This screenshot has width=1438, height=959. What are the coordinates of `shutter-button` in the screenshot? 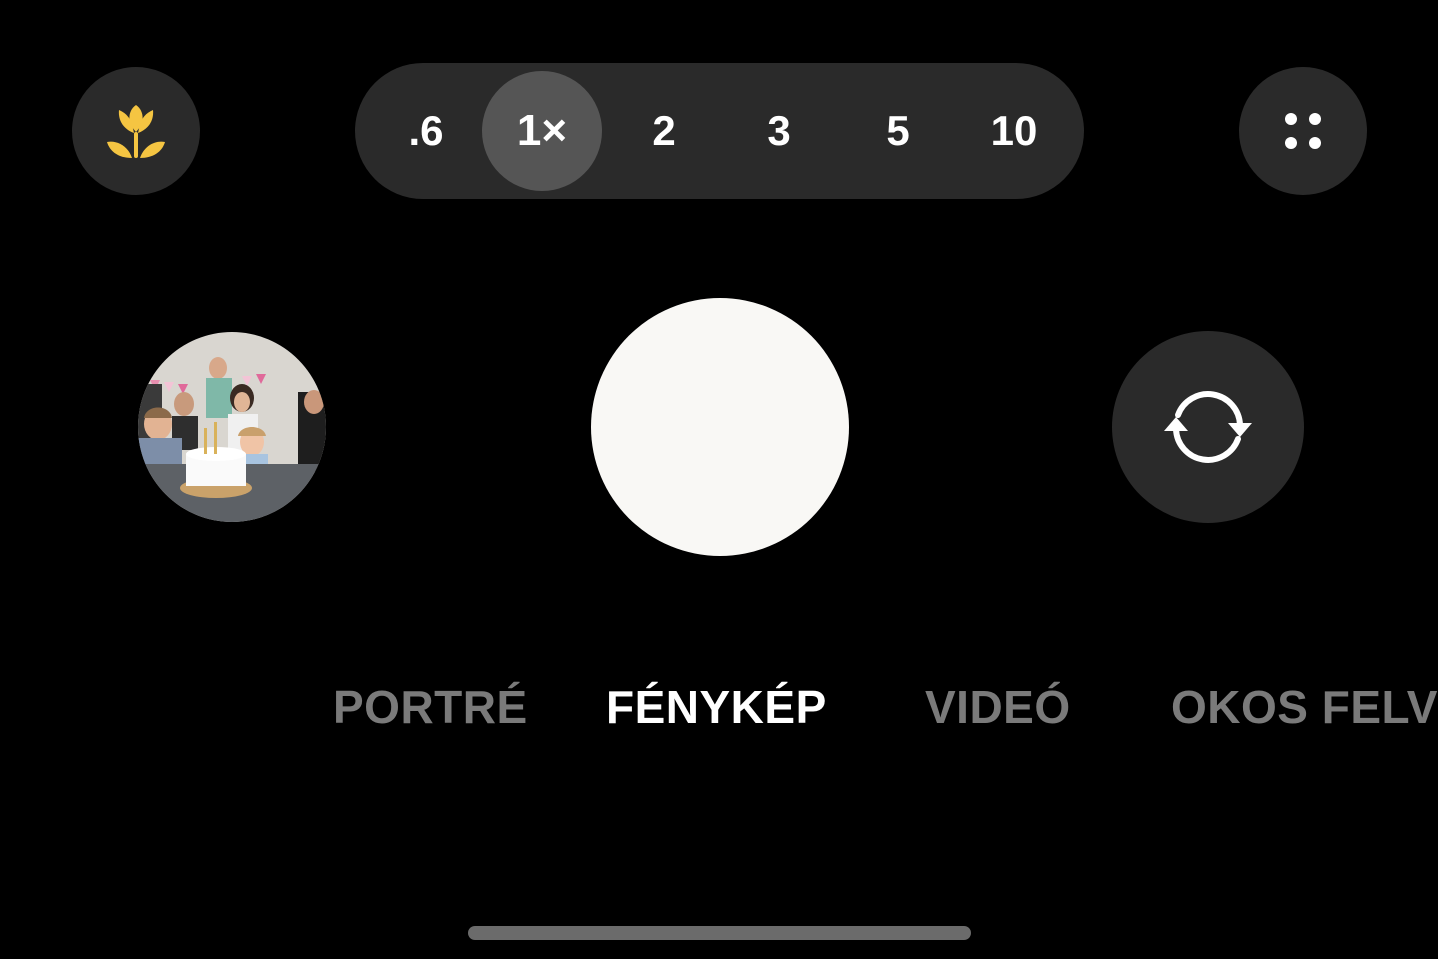 It's located at (720, 427).